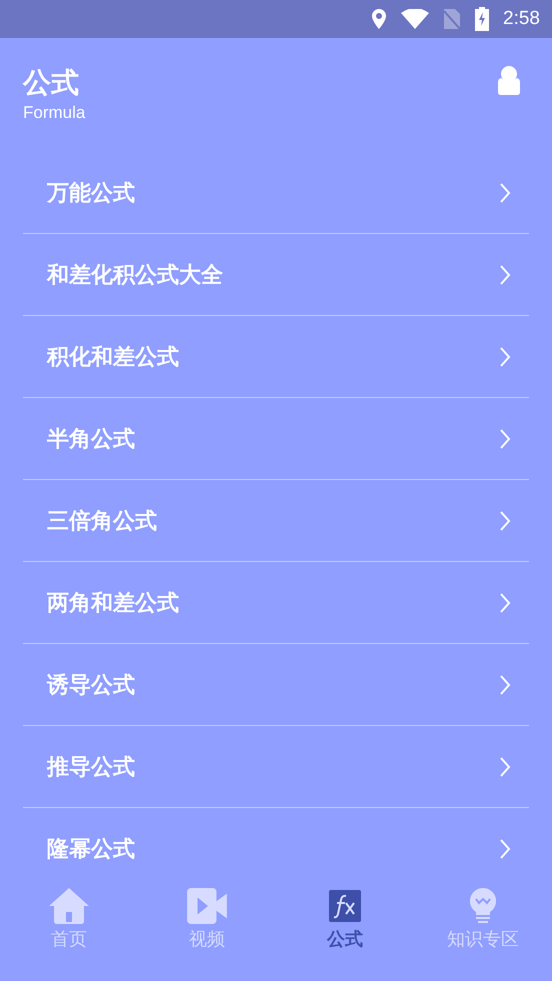 This screenshot has height=981, width=552. Describe the element at coordinates (345, 906) in the screenshot. I see `function-icon` at that location.